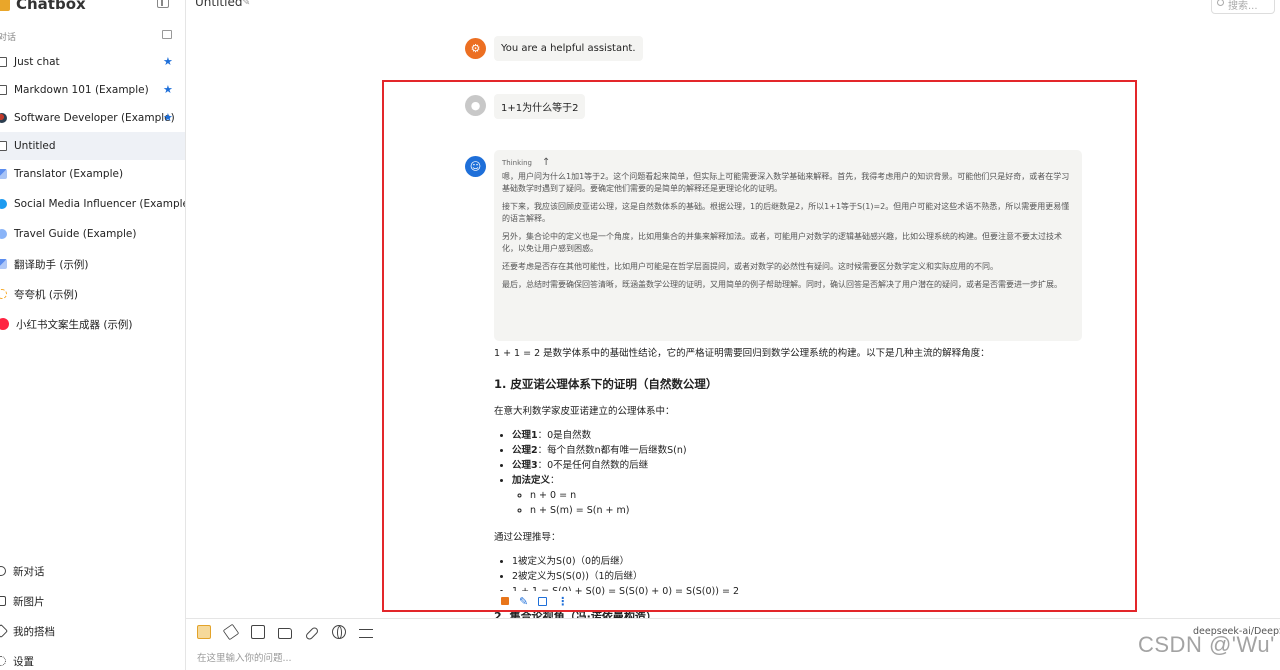 This screenshot has height=670, width=1280. Describe the element at coordinates (525, 465) in the screenshot. I see `axiom-name: 公理3` at that location.